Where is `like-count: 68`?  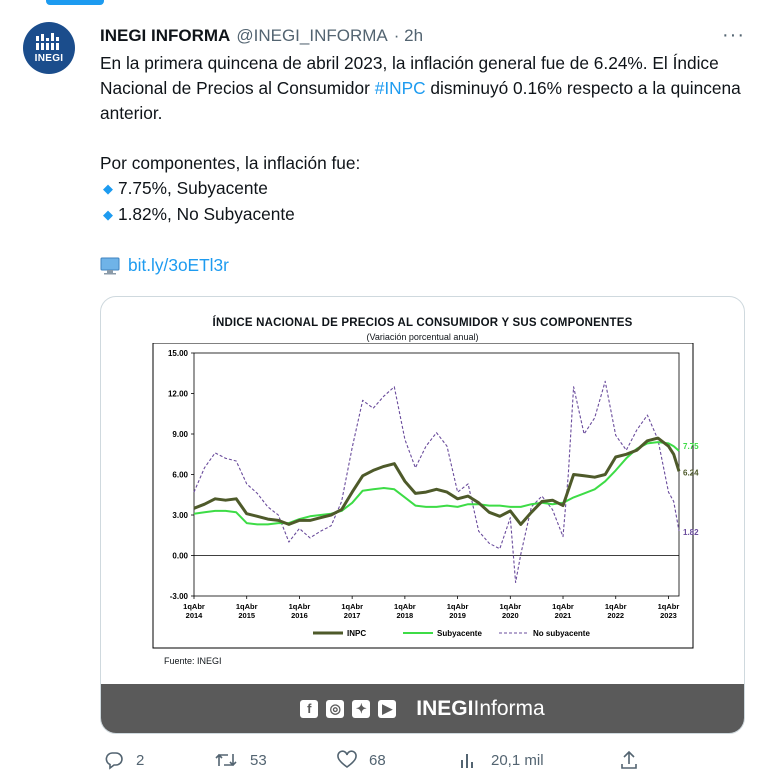
like-count: 68 is located at coordinates (377, 760).